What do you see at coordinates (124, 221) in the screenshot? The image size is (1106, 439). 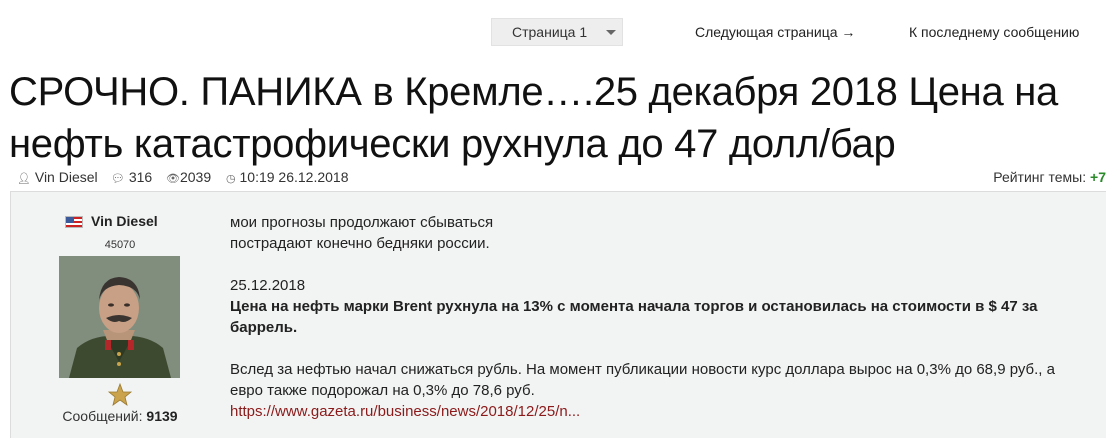 I see `post-username: Vin Diesel` at bounding box center [124, 221].